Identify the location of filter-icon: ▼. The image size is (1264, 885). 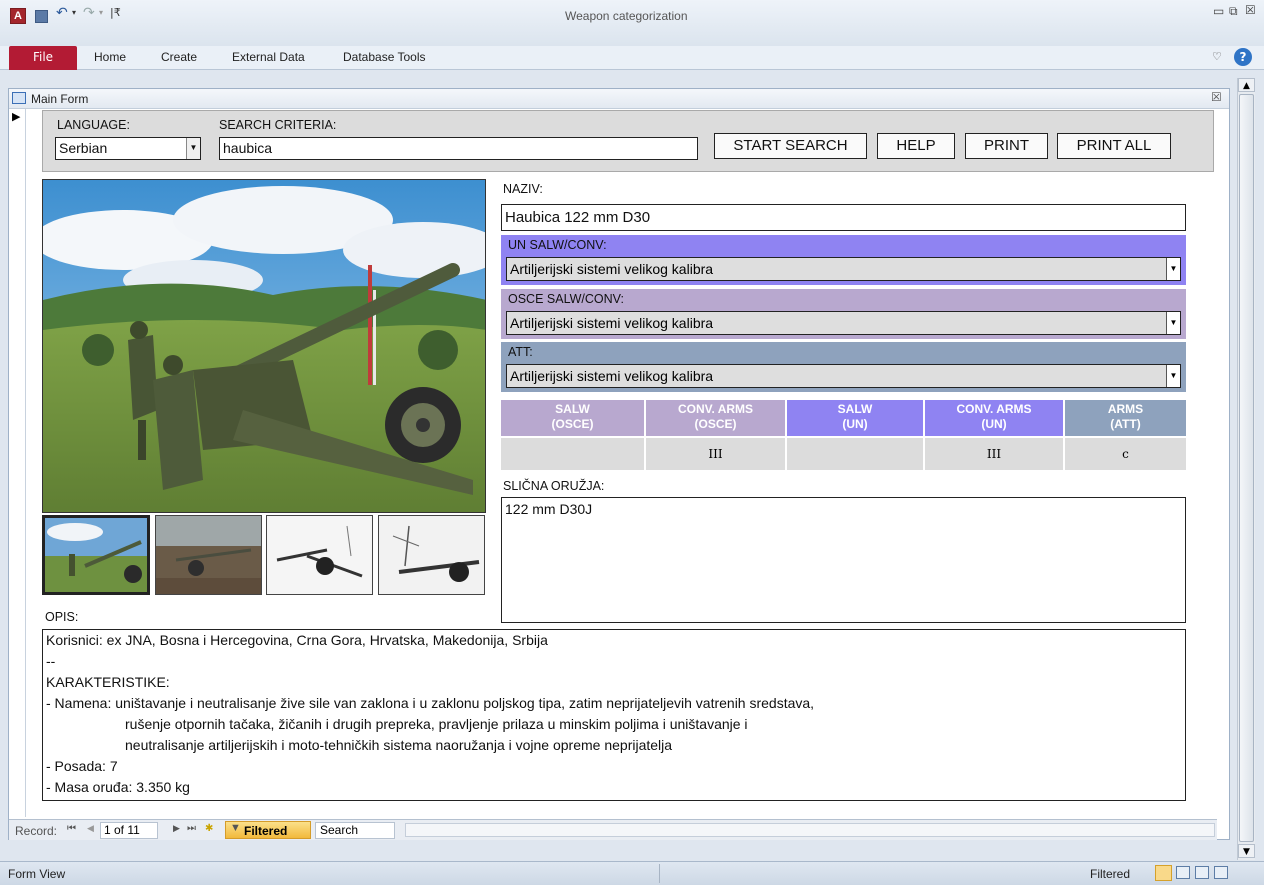
(235, 828).